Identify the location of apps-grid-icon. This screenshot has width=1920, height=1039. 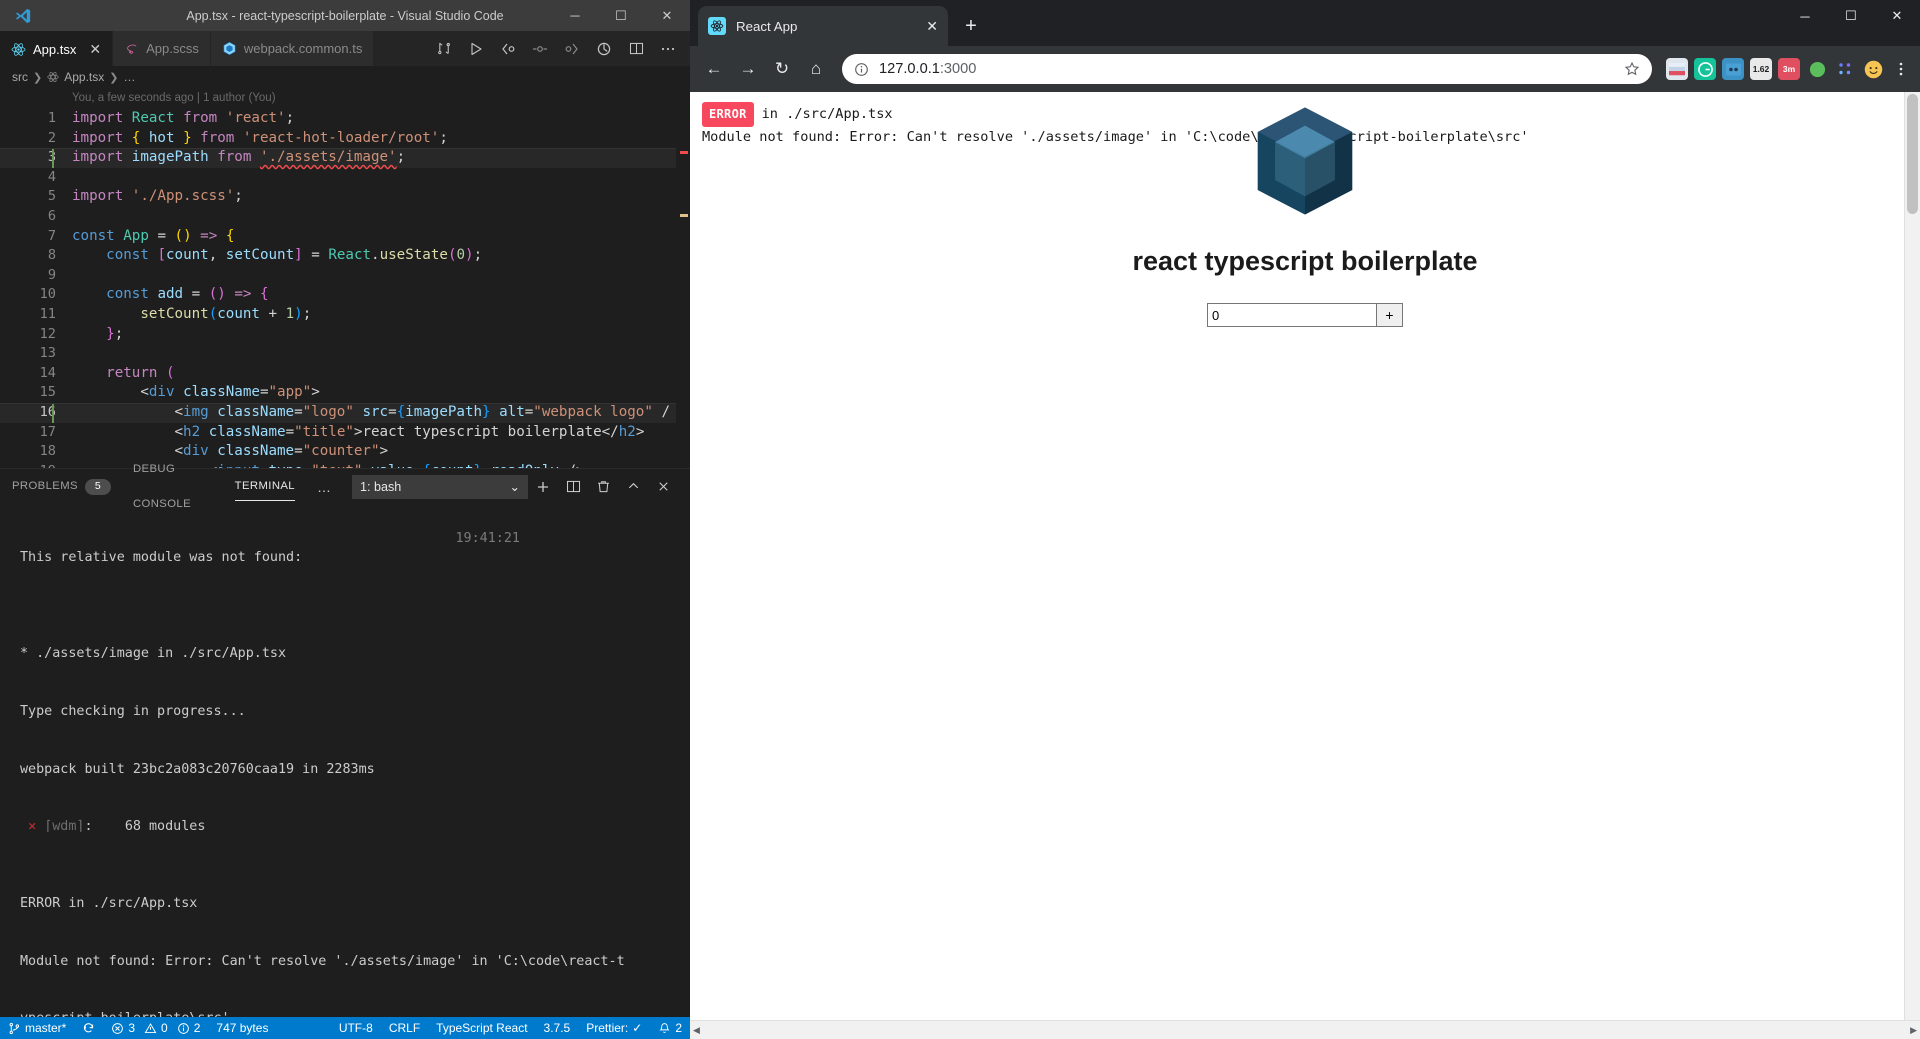
(1845, 69).